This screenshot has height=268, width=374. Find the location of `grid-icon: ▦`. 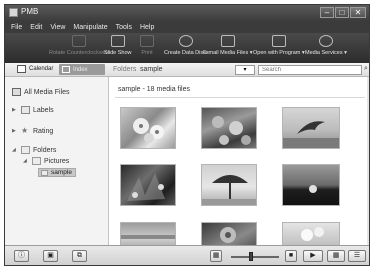

grid-icon: ▦ is located at coordinates (336, 255).